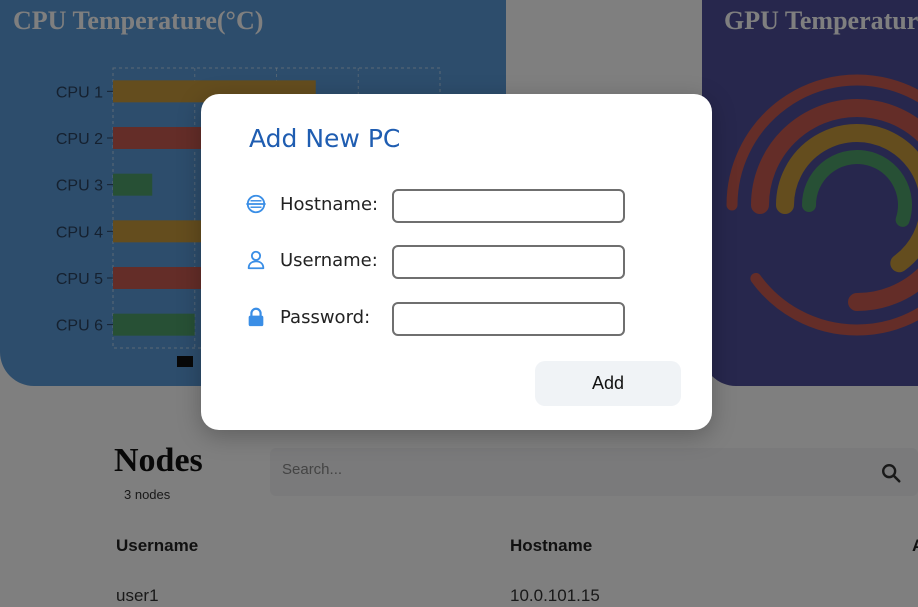 The width and height of the screenshot is (918, 607). I want to click on network-icon, so click(256, 204).